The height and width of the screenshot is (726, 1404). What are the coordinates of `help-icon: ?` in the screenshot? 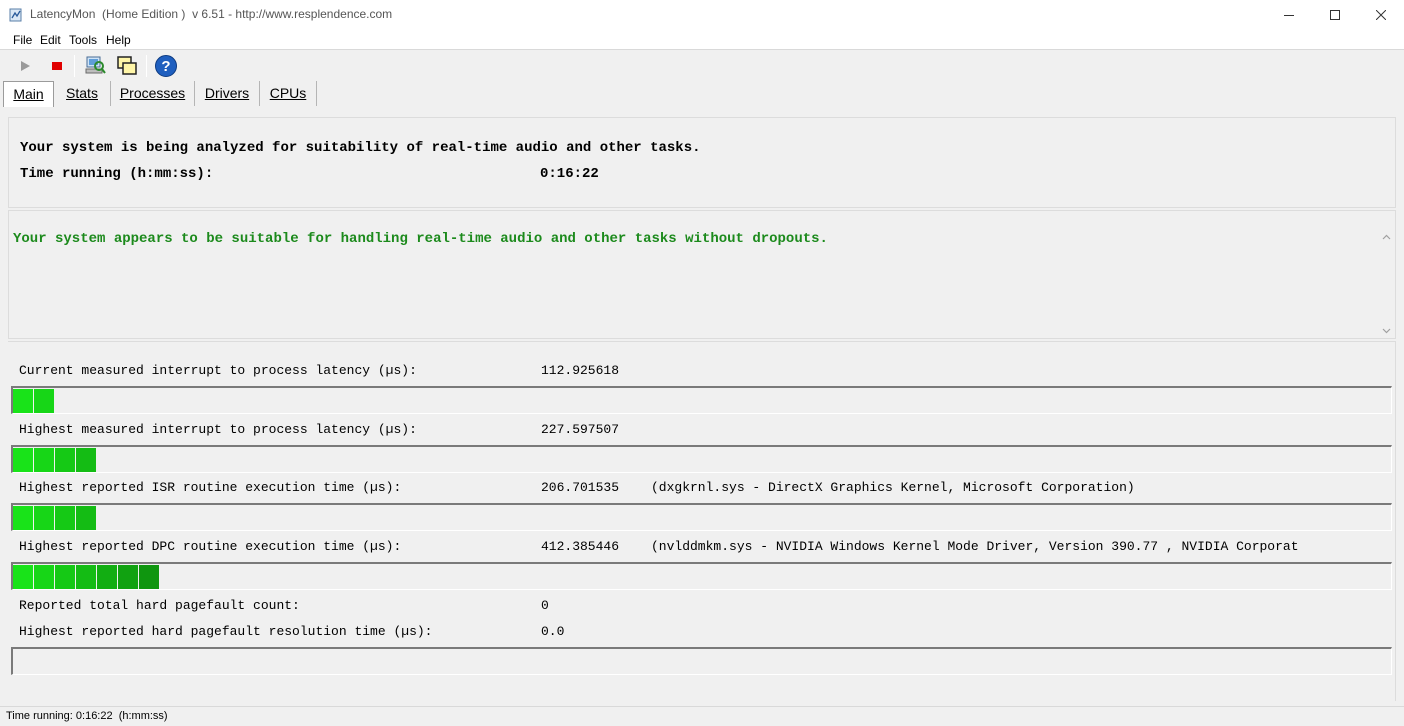 It's located at (166, 66).